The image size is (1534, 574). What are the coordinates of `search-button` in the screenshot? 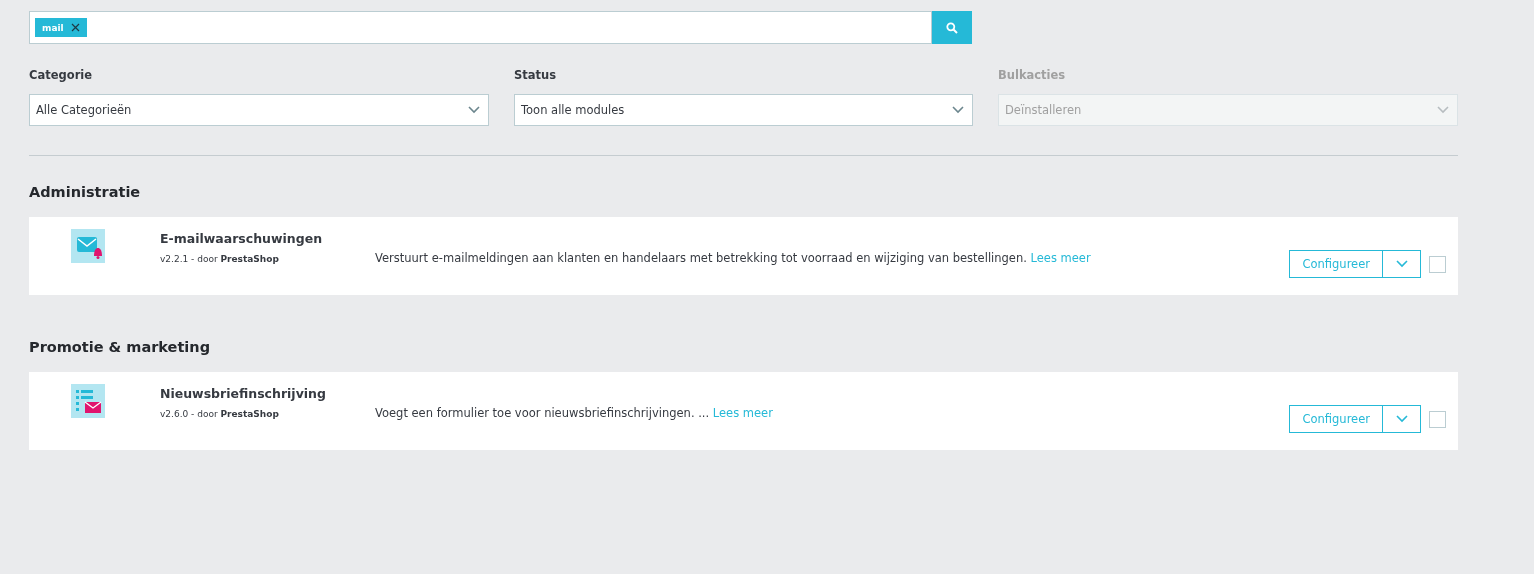 It's located at (952, 27).